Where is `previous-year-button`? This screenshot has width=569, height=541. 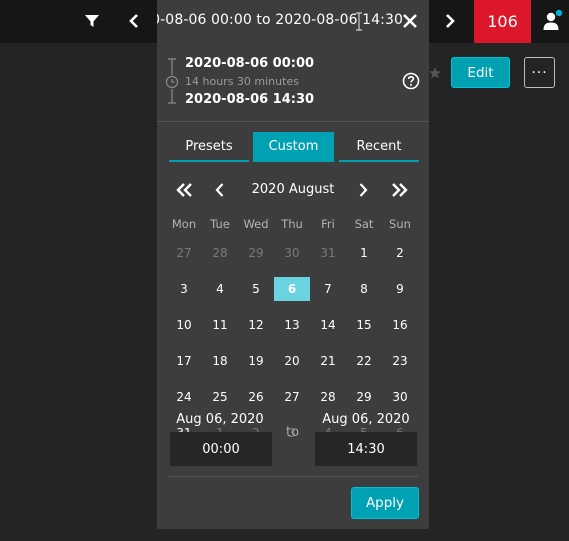
previous-year-button is located at coordinates (185, 190).